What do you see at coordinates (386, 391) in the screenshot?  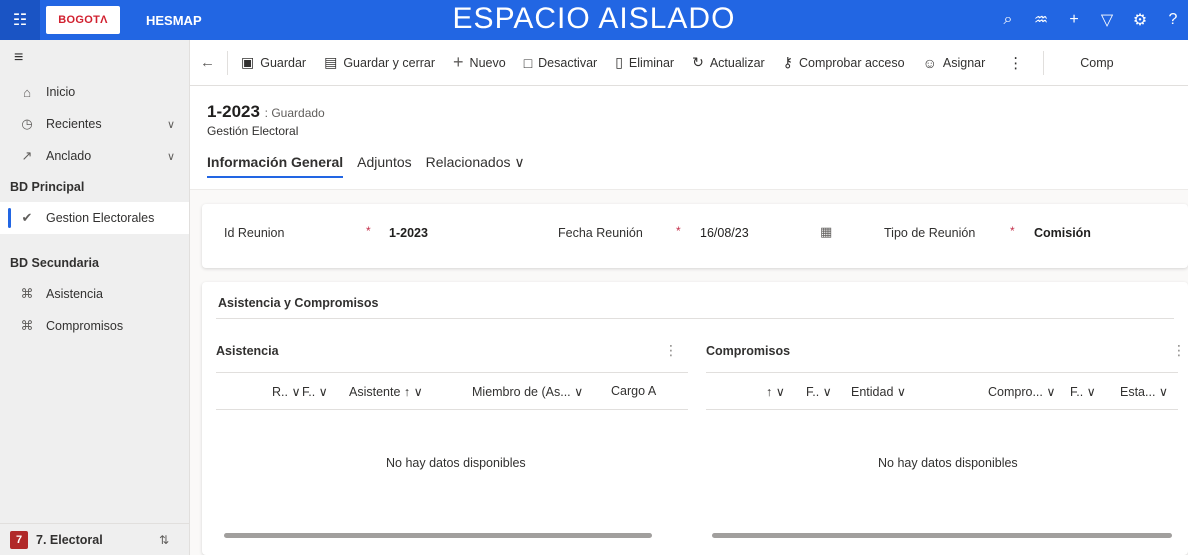 I see `column-header: Asistente ↑ ∨` at bounding box center [386, 391].